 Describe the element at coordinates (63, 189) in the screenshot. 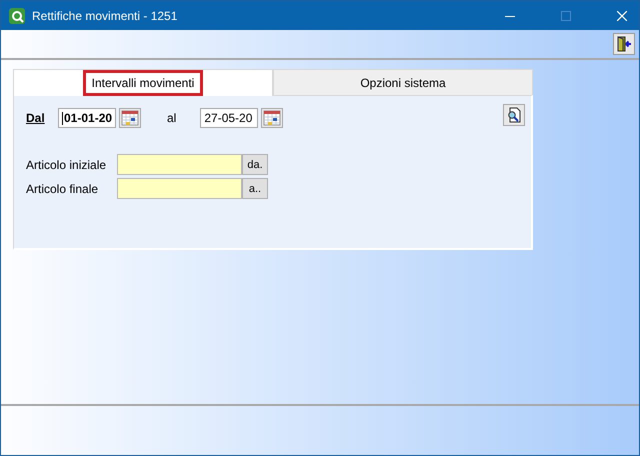

I see `article-label: Articolo finale` at that location.